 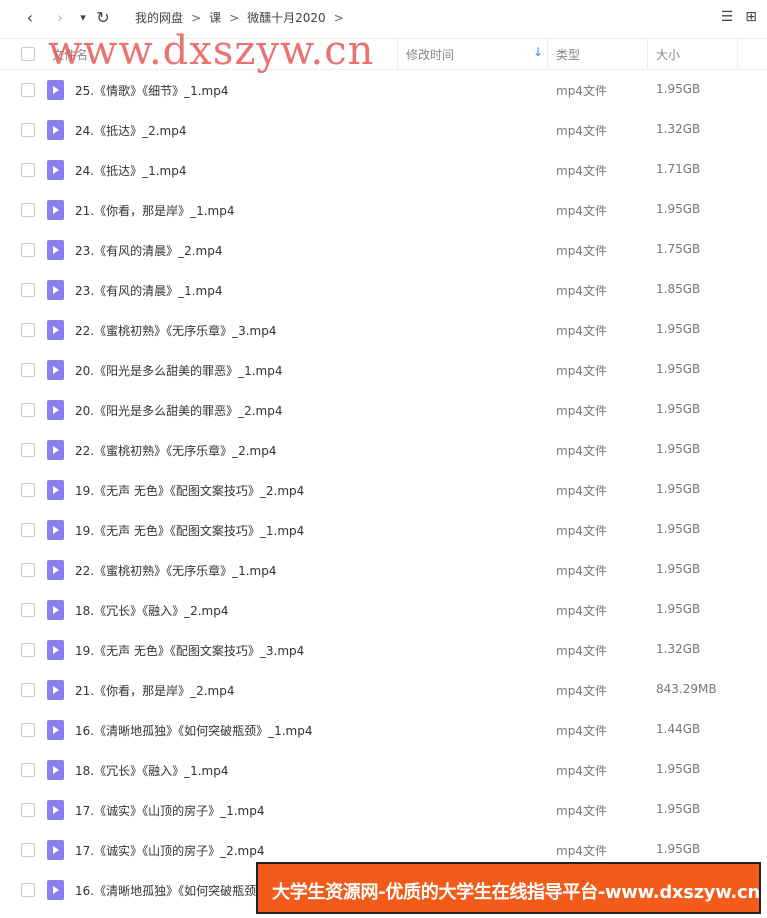 What do you see at coordinates (383, 690) in the screenshot?
I see `file-row: 21.《你看，那是岸》_2.mp4 mp4文件 843.29MB` at bounding box center [383, 690].